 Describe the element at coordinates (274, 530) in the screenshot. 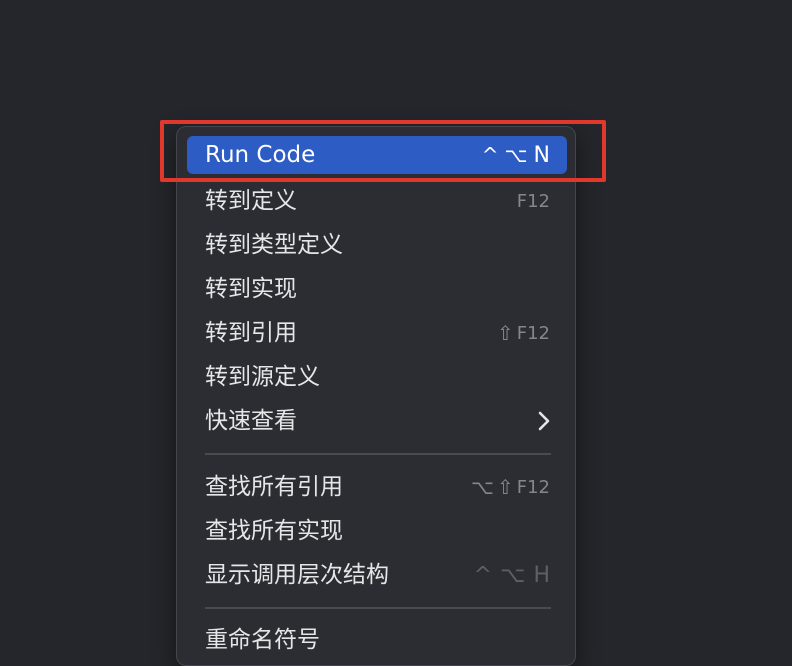

I see `menu-item-label: 查找所有实现` at that location.